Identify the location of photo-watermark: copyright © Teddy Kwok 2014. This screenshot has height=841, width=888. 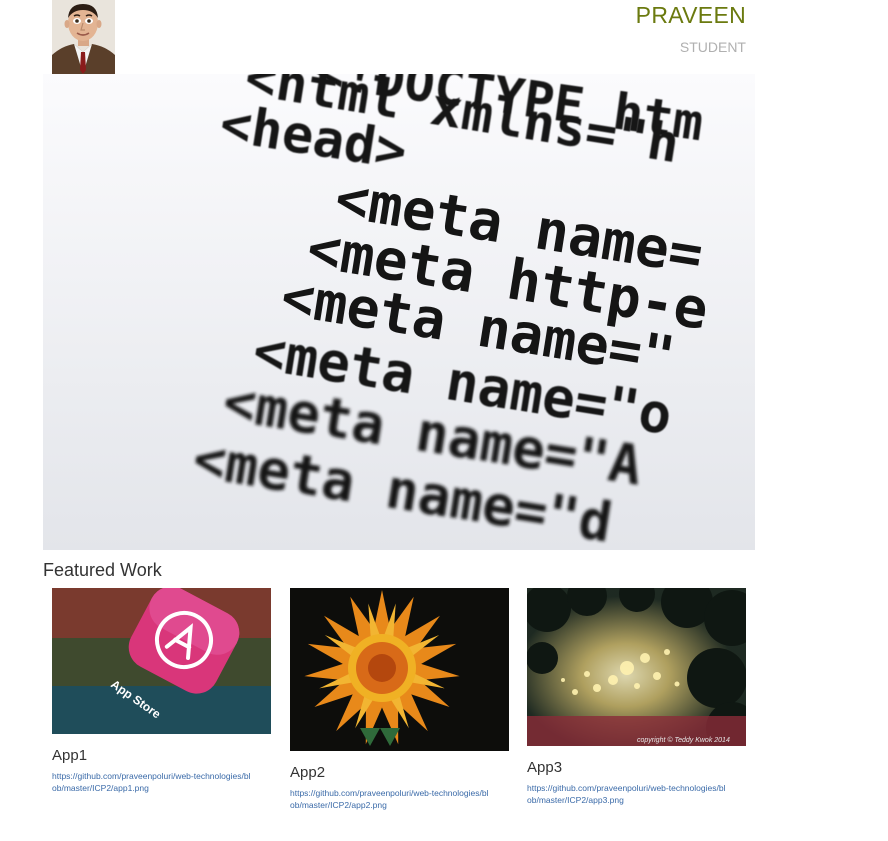
(683, 740).